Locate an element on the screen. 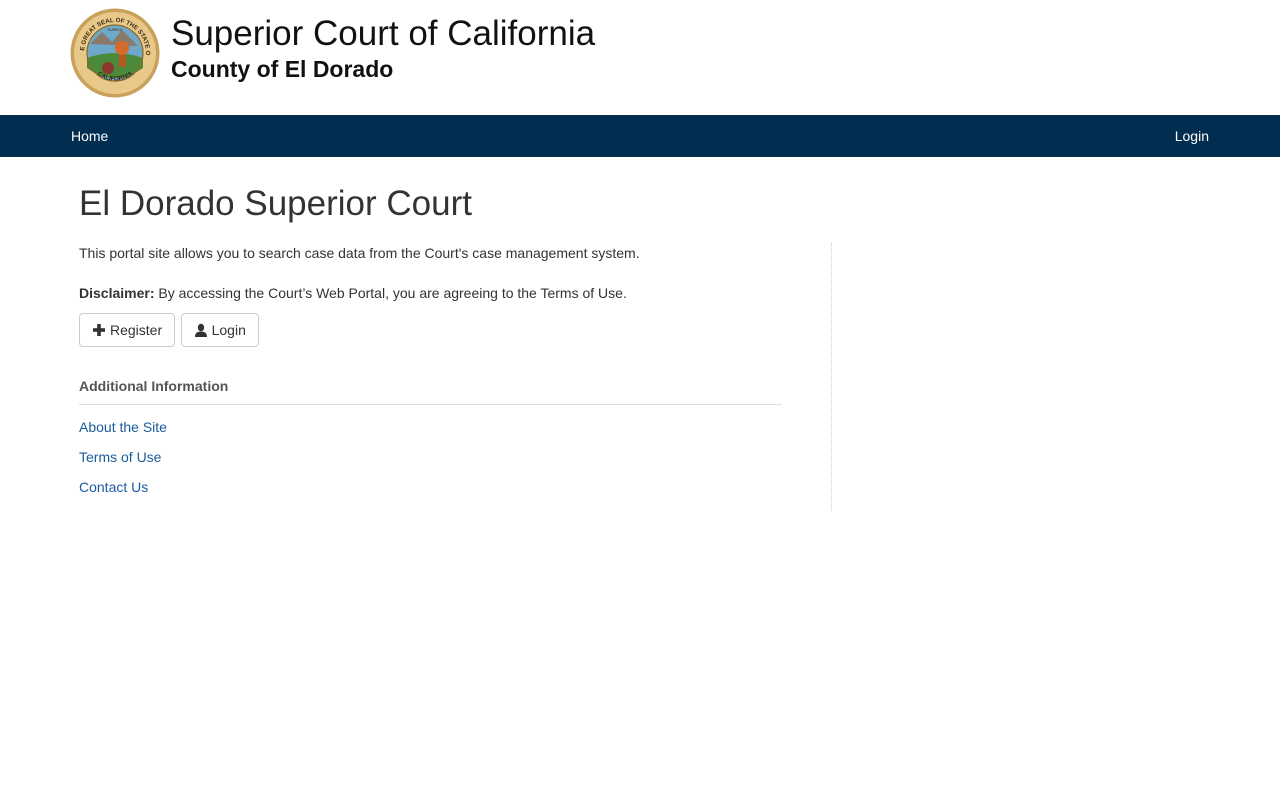 The height and width of the screenshot is (800, 1280). login-button-label: Login is located at coordinates (228, 330).